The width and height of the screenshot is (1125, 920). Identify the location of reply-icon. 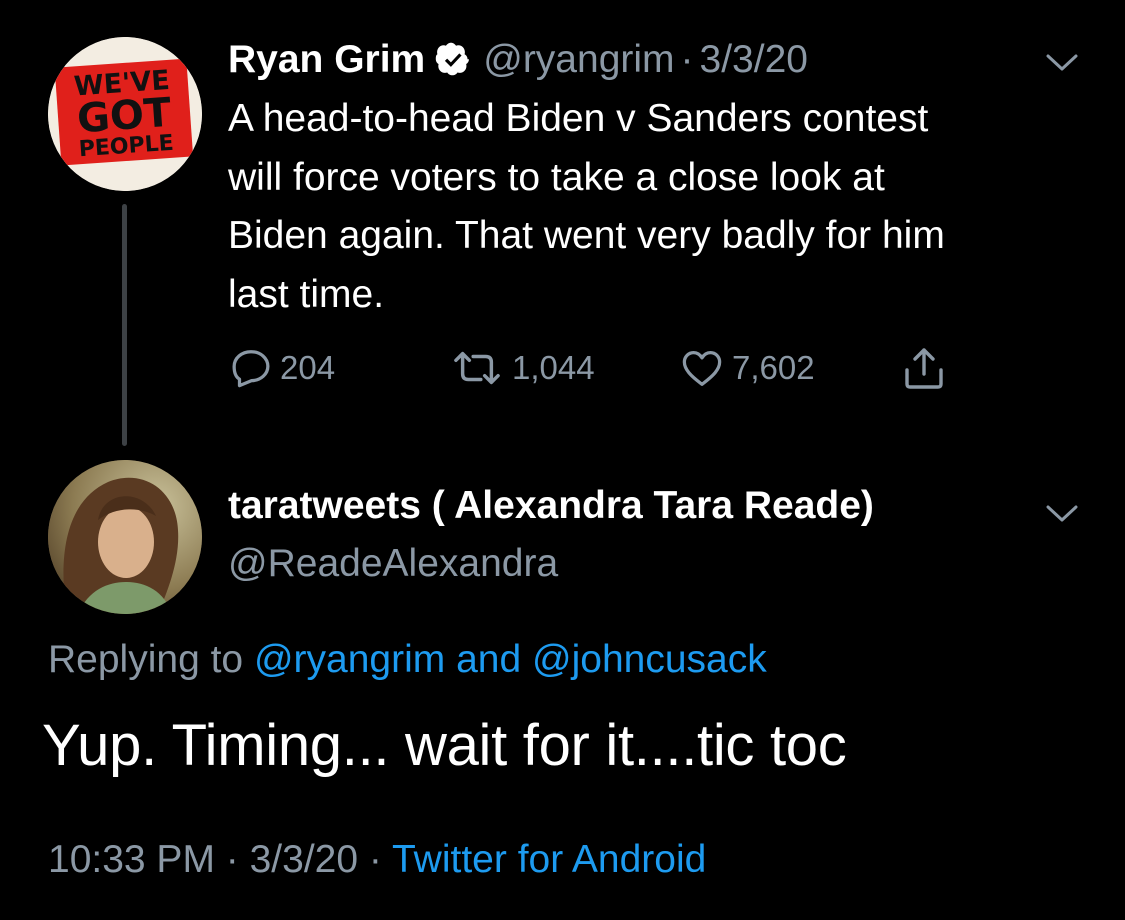
(251, 368).